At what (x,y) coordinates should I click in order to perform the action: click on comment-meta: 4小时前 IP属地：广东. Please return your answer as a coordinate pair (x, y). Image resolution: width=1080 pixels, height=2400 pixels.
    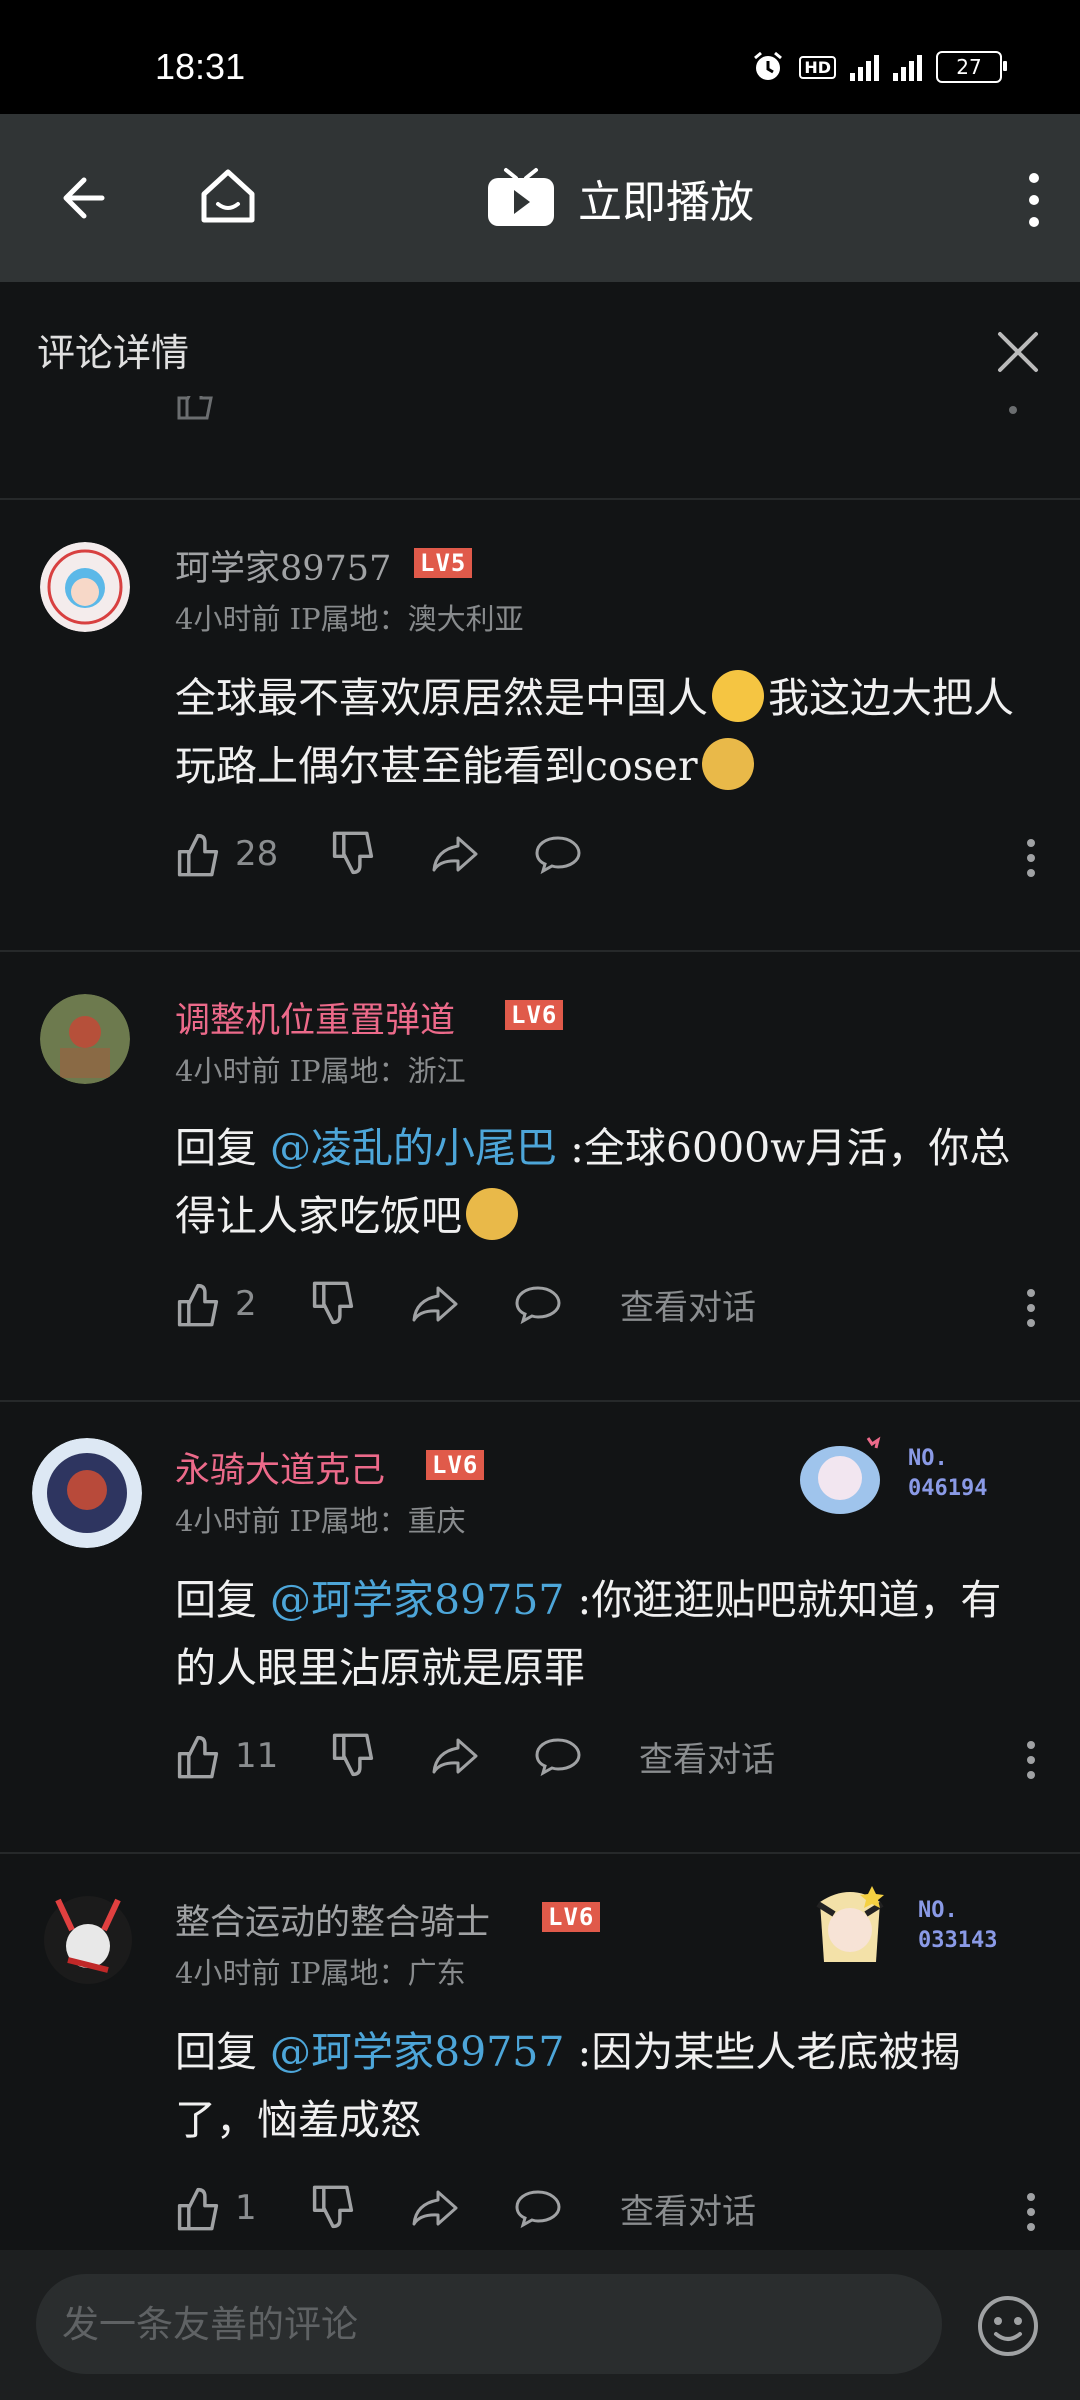
    Looking at the image, I should click on (320, 1973).